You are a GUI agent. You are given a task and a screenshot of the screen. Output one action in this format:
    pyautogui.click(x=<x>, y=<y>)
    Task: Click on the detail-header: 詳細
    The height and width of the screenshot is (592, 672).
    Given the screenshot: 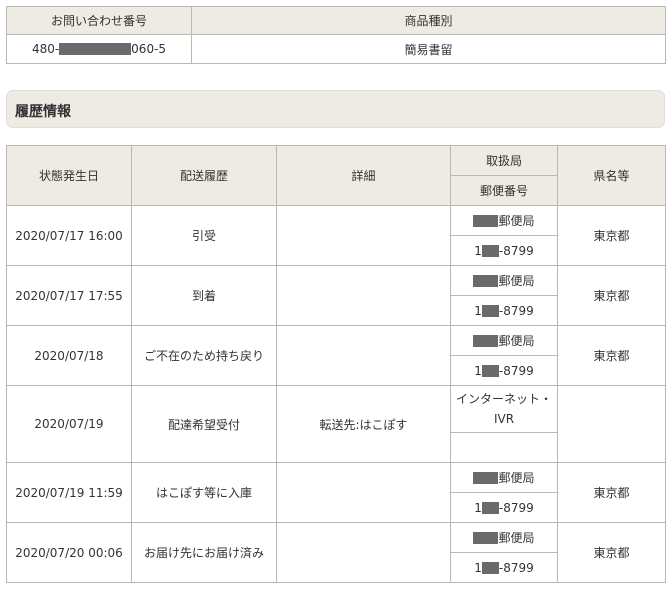 What is the action you would take?
    pyautogui.click(x=363, y=175)
    